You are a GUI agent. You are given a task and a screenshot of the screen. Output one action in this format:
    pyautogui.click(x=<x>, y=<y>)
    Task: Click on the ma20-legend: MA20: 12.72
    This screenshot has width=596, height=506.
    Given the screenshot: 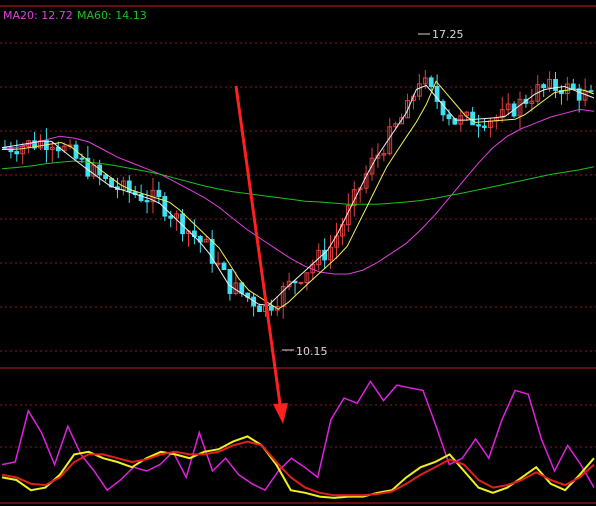 What is the action you would take?
    pyautogui.click(x=38, y=15)
    